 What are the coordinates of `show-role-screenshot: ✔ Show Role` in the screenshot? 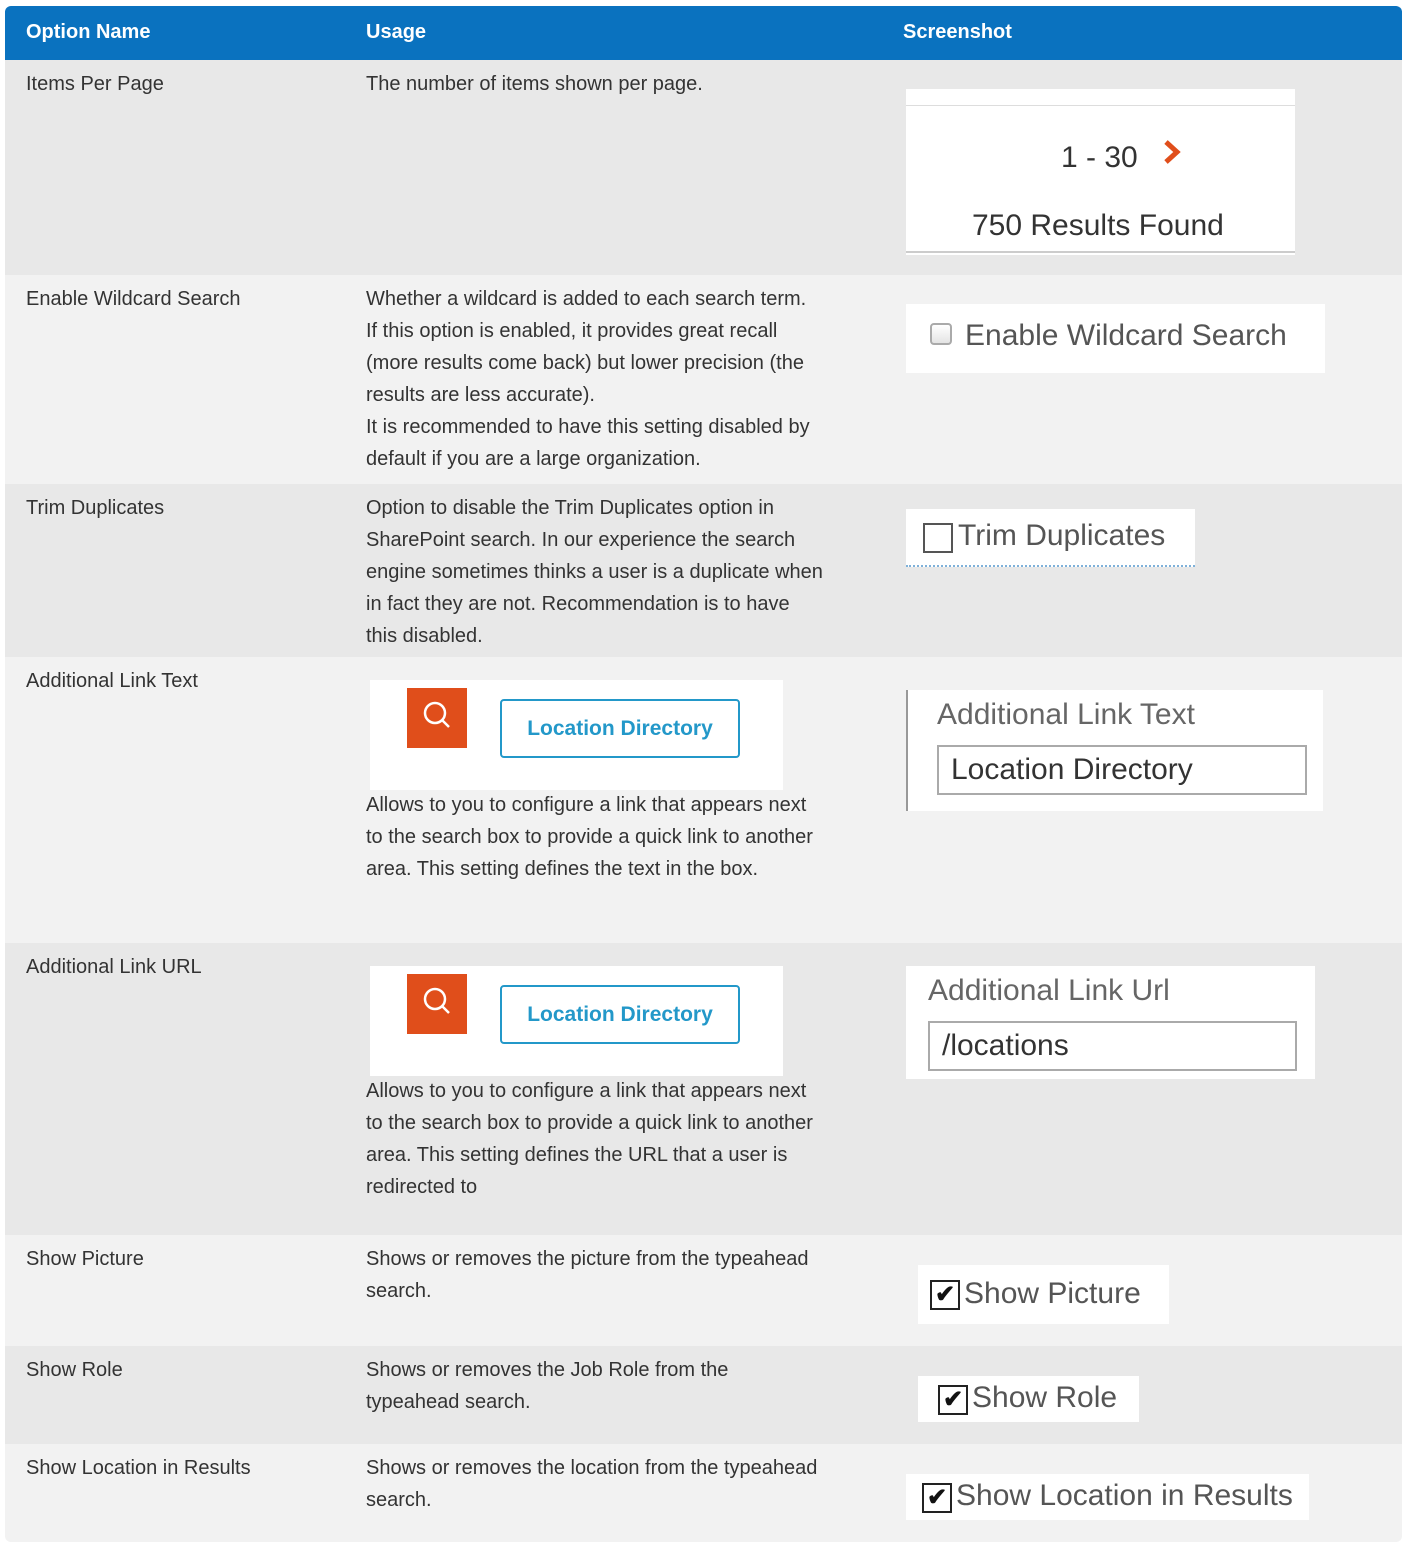 It's located at (1028, 1399).